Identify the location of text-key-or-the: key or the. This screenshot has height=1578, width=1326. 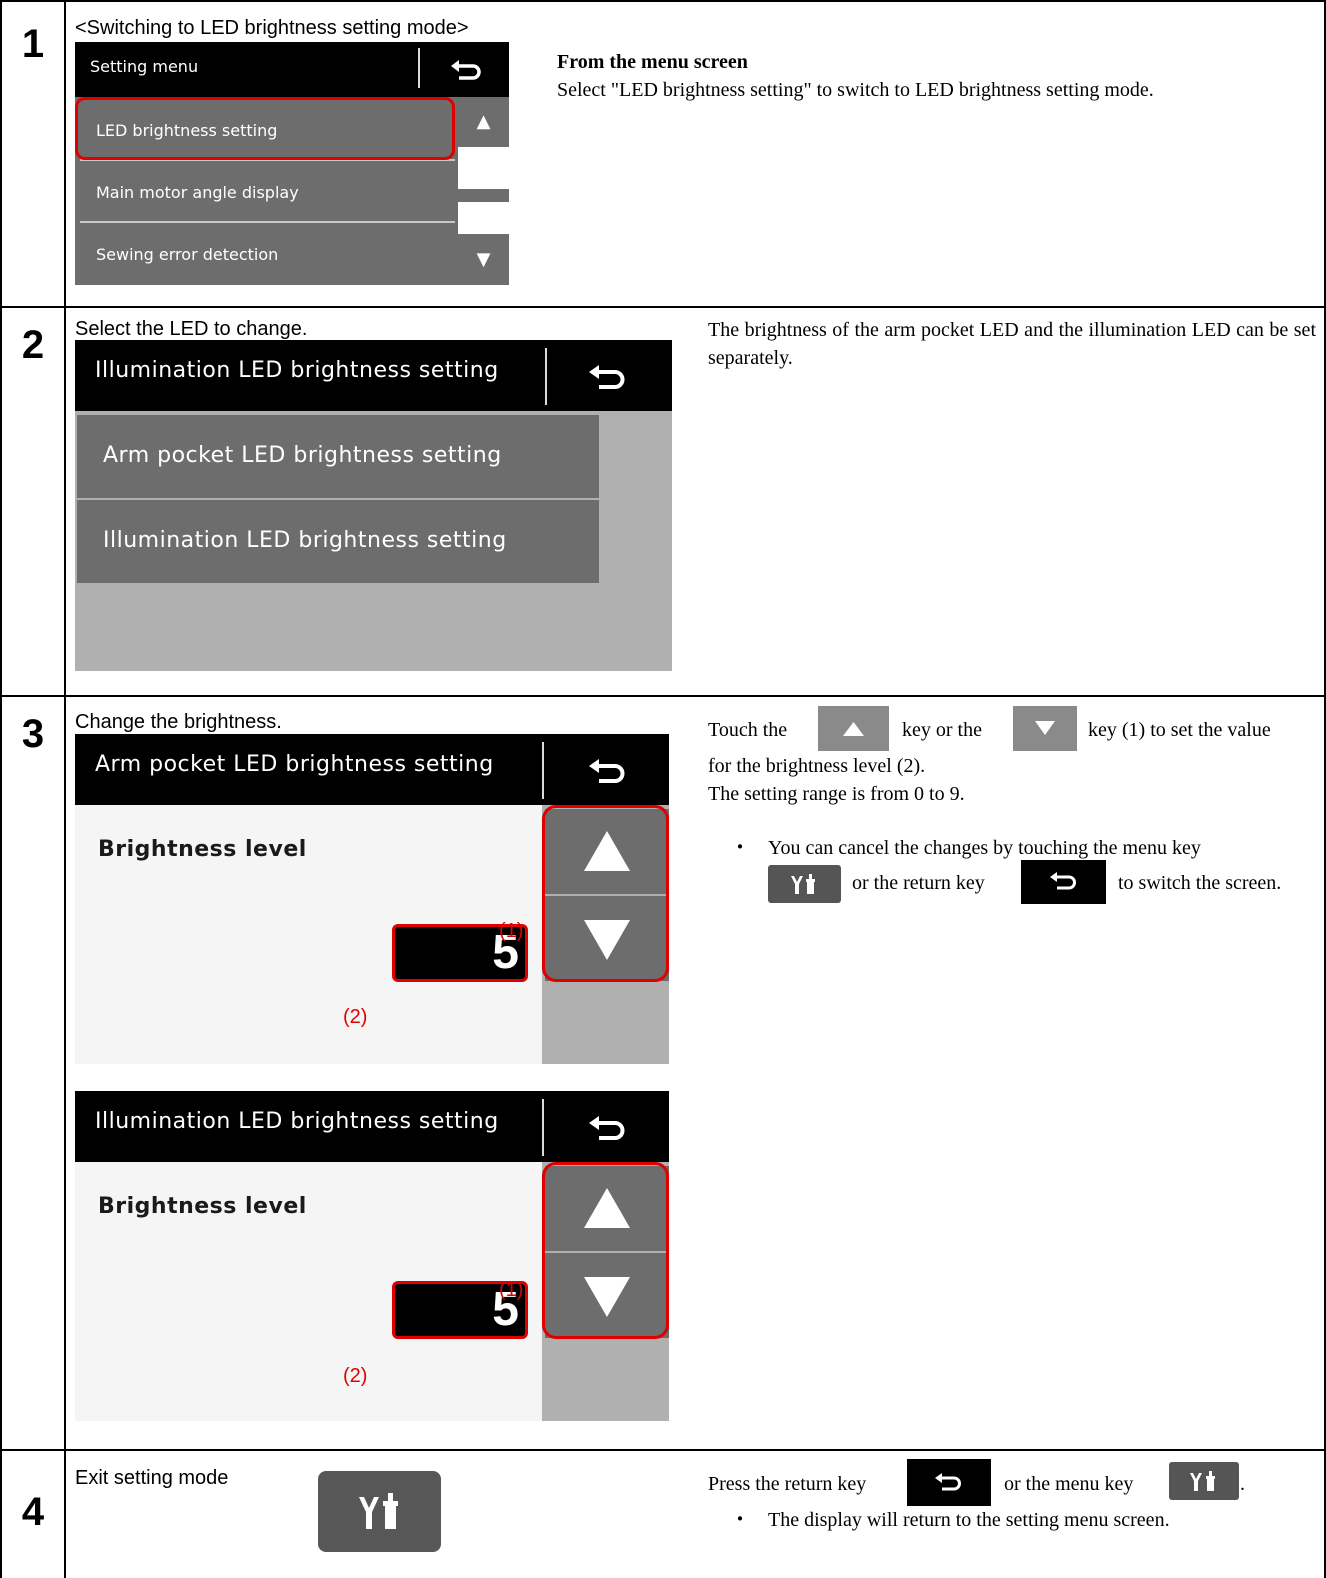
(942, 730).